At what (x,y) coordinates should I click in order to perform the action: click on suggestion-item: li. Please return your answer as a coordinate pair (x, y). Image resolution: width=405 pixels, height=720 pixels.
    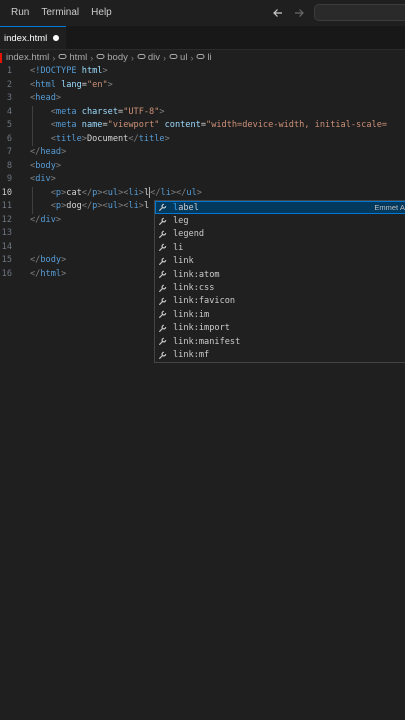
    Looking at the image, I should click on (280, 247).